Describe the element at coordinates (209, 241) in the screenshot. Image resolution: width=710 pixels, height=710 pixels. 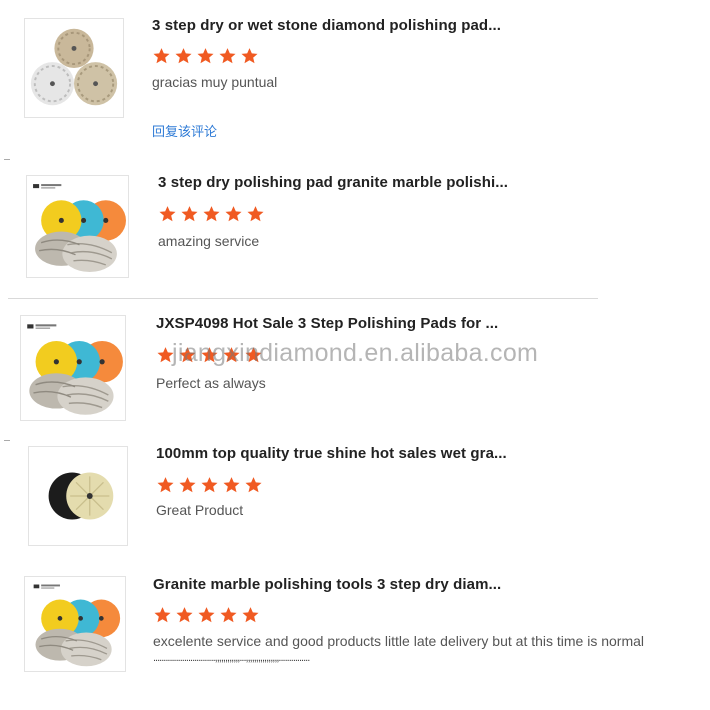
I see `review-comment: amazing service` at that location.